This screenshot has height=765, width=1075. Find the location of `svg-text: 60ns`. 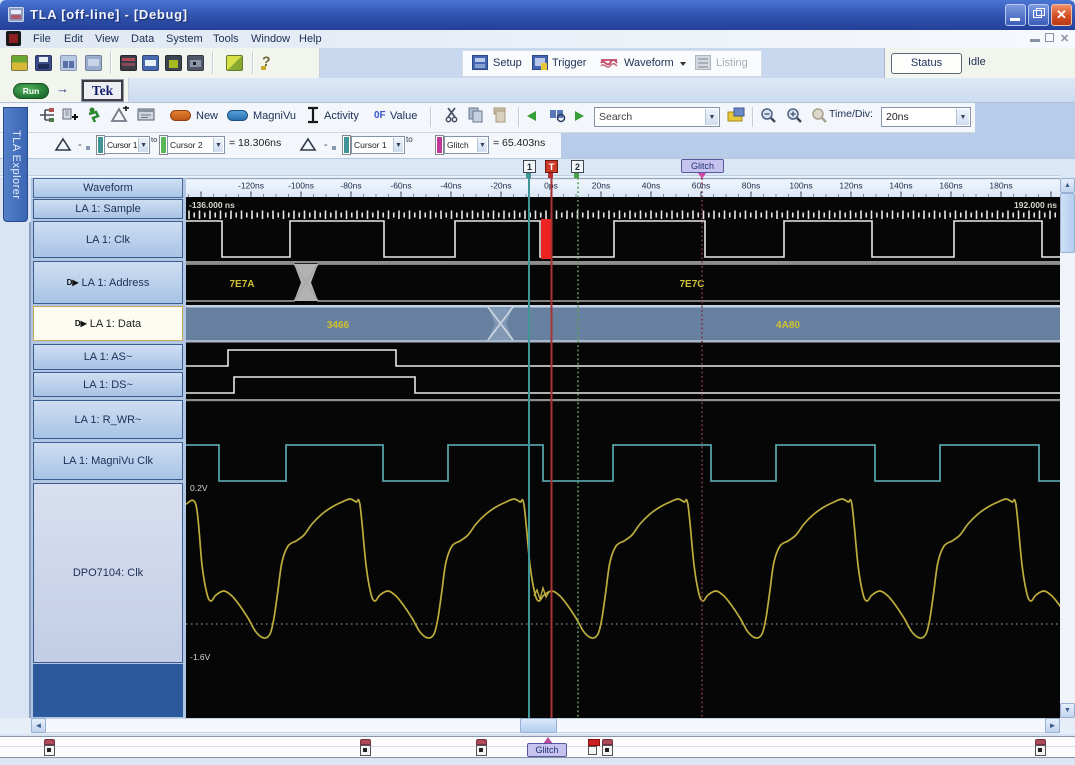

svg-text: 60ns is located at coordinates (701, 186).